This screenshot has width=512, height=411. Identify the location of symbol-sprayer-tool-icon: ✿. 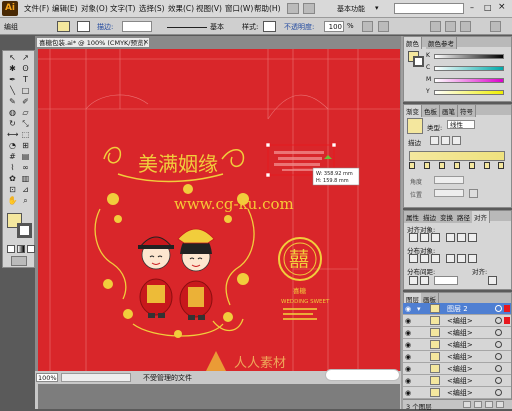
(12, 178).